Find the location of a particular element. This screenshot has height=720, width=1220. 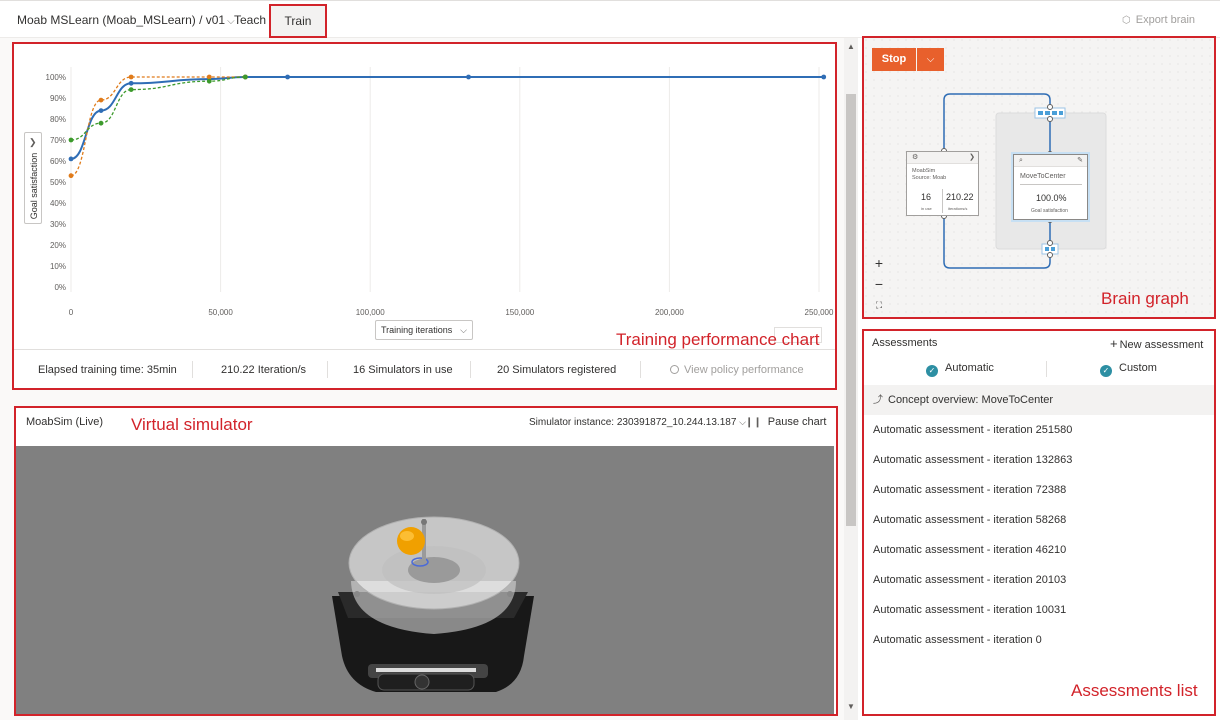

callout-brain-graph: Brain graph is located at coordinates (1145, 298).